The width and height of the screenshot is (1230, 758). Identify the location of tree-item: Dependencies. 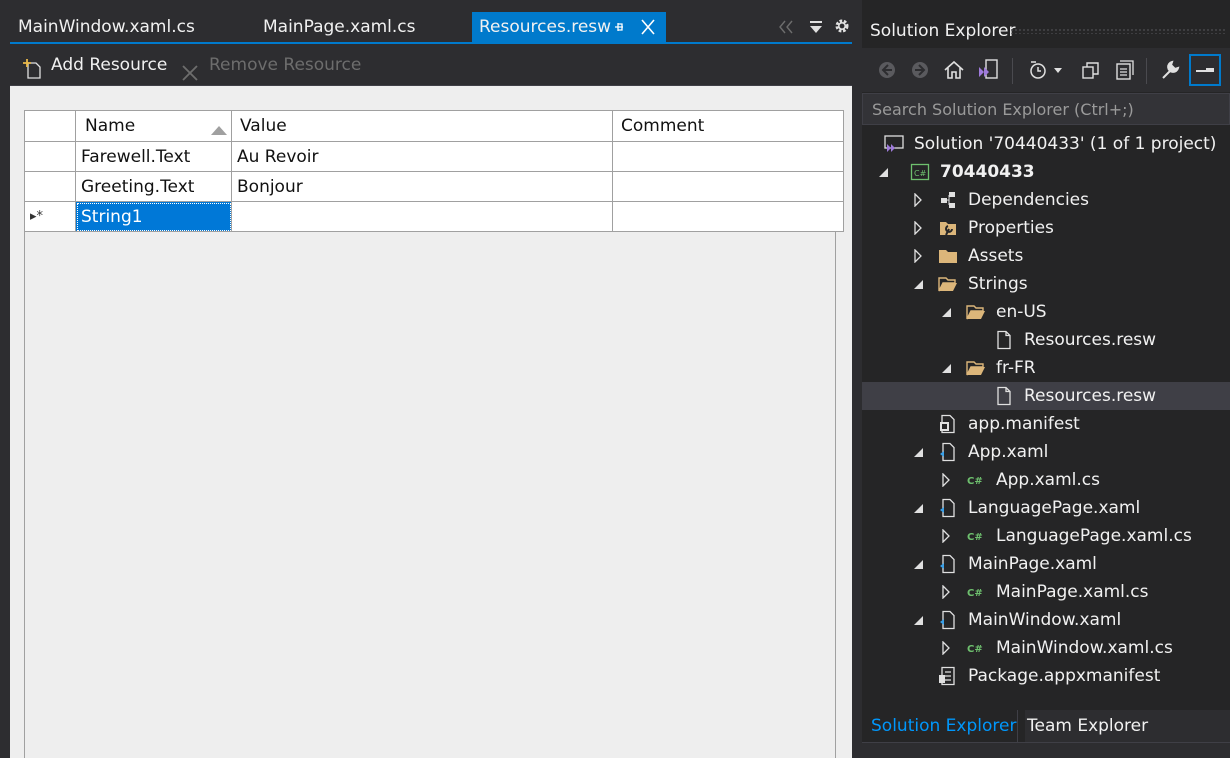
(1046, 200).